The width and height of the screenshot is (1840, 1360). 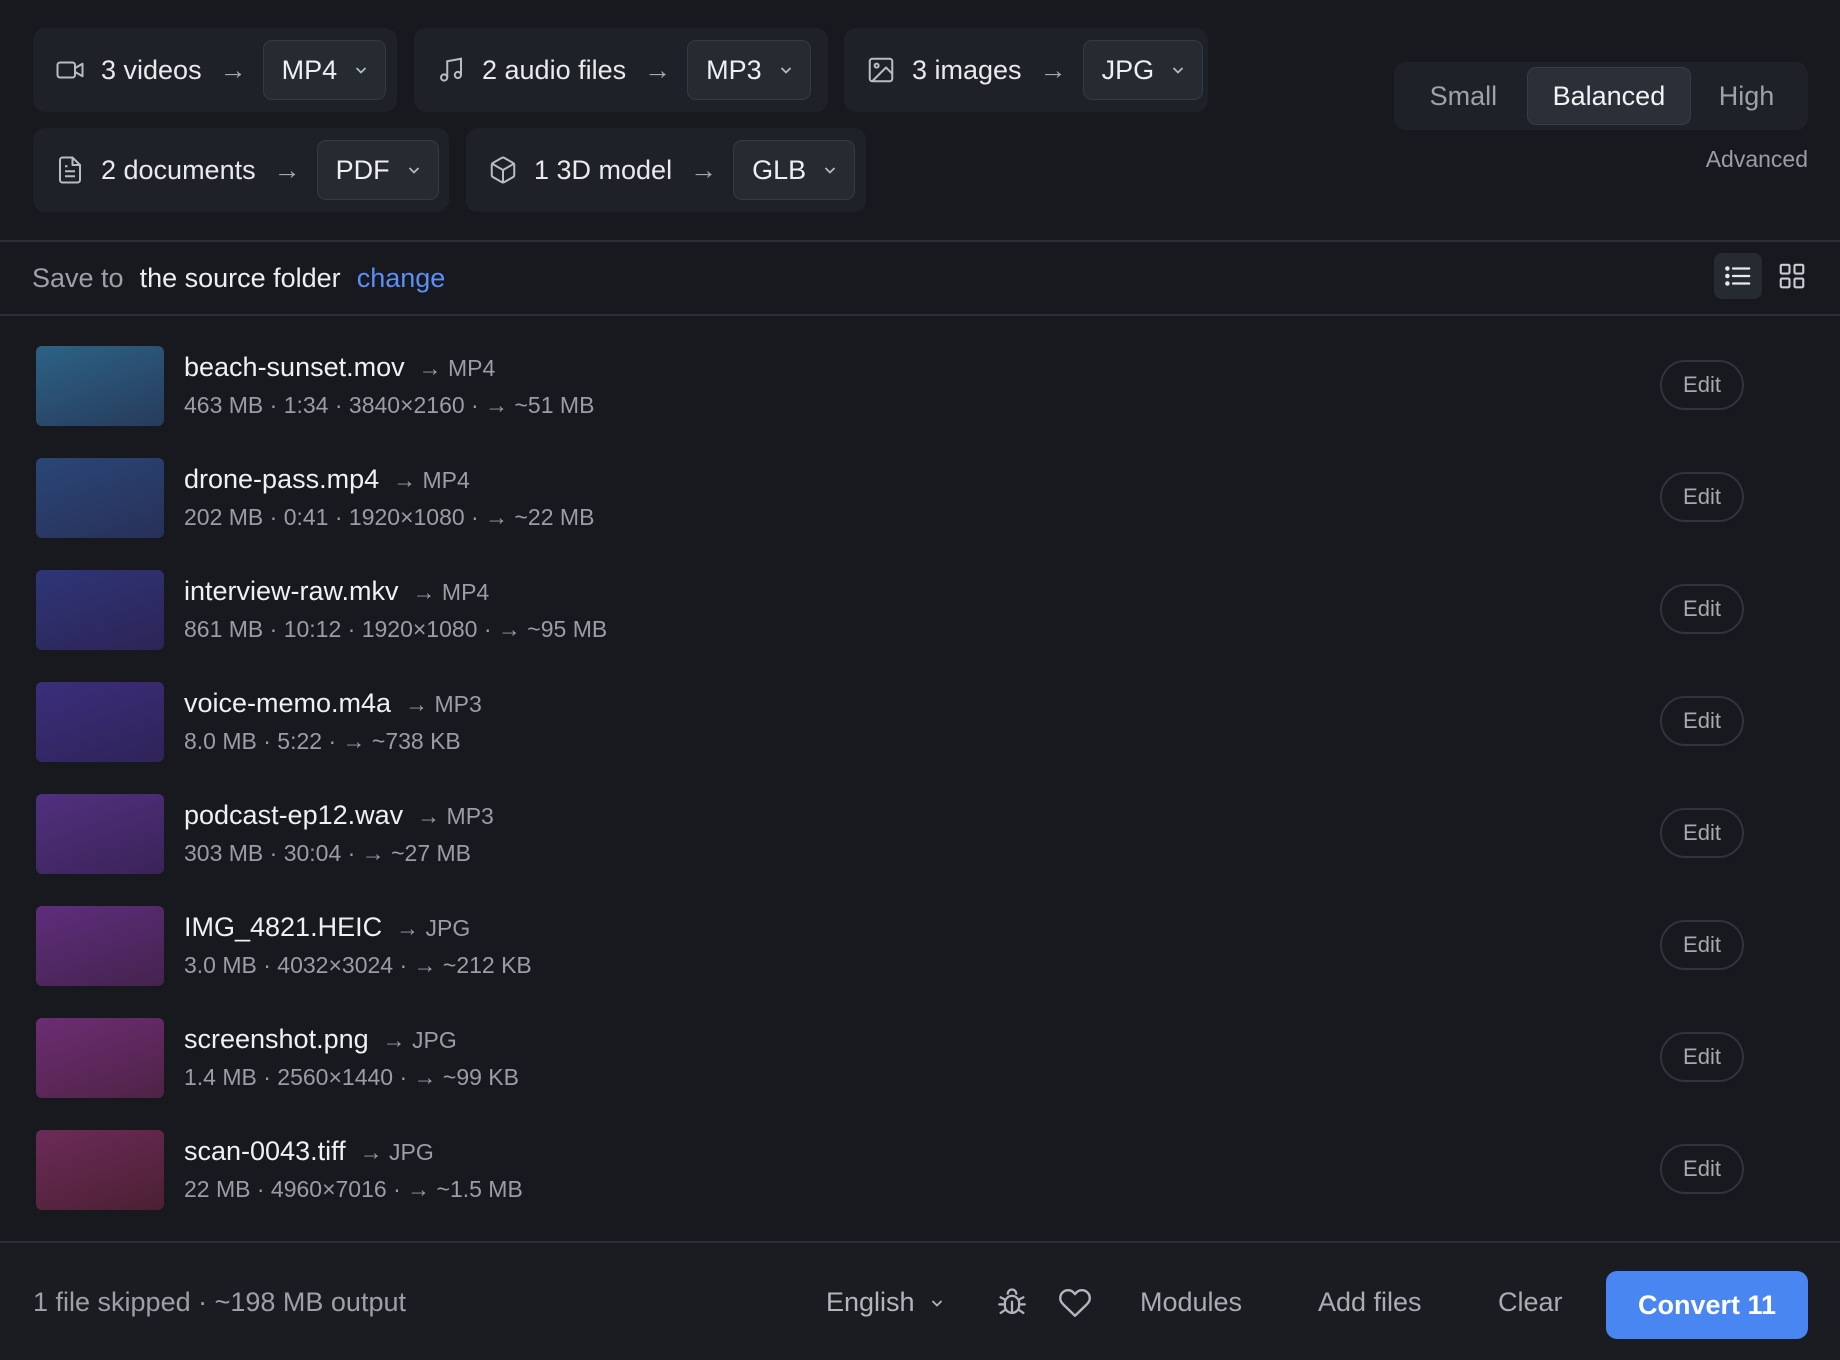 I want to click on format-value: GLB, so click(x=779, y=169).